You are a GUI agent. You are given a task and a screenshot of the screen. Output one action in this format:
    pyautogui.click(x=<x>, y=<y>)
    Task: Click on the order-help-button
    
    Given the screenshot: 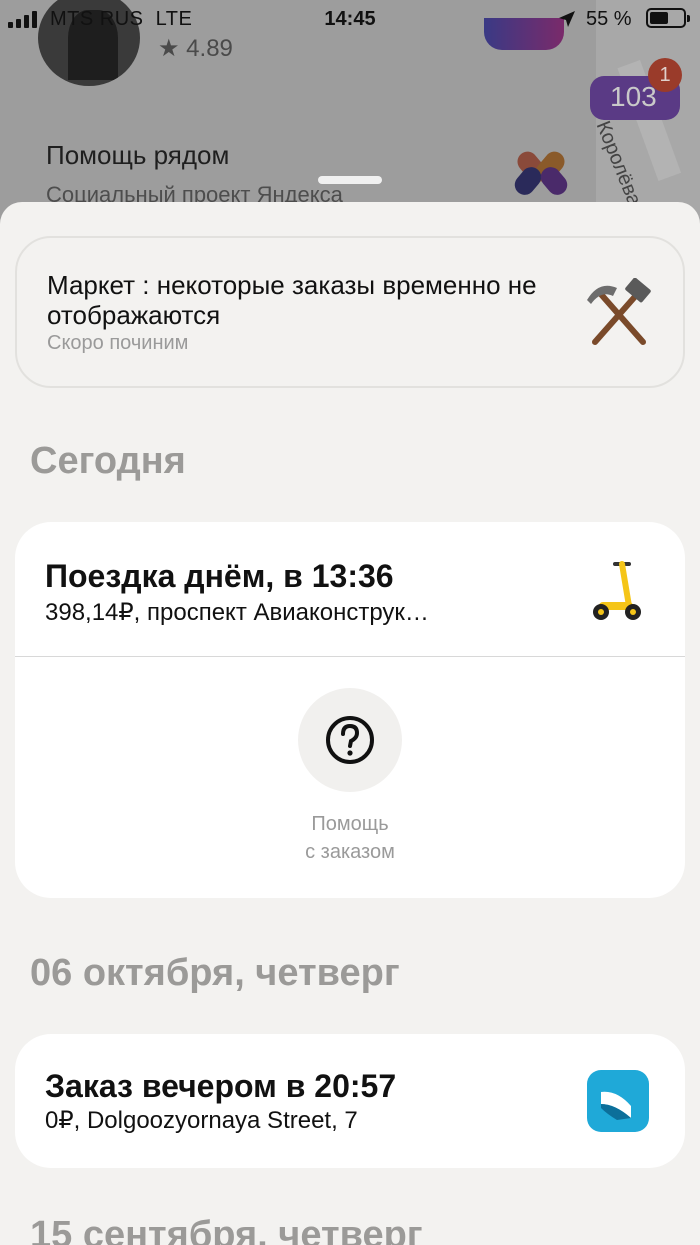 What is the action you would take?
    pyautogui.click(x=350, y=740)
    